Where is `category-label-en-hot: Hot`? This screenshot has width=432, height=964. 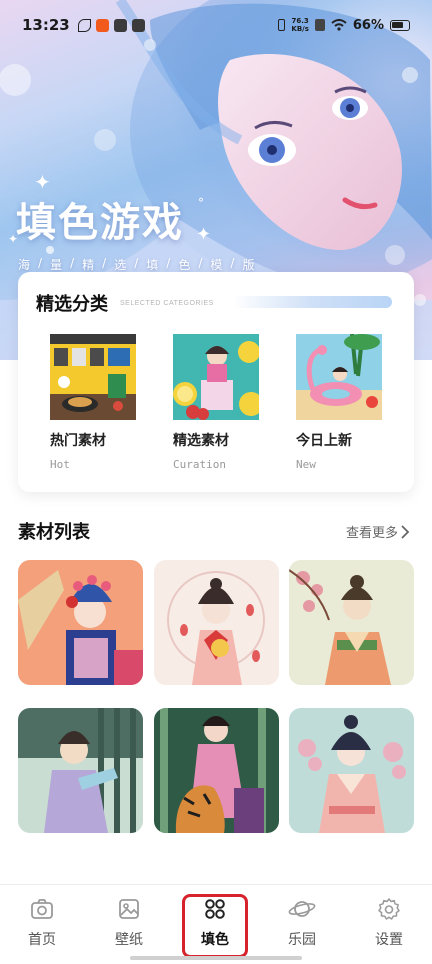 category-label-en-hot: Hot is located at coordinates (60, 464).